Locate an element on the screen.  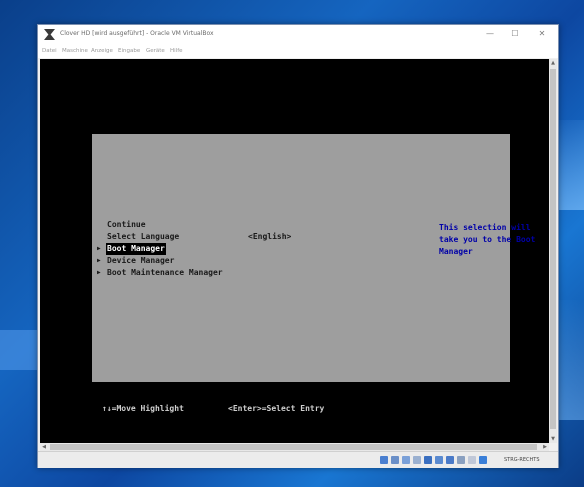
bios-item-boot-manager: Boot Manager is located at coordinates (136, 249).